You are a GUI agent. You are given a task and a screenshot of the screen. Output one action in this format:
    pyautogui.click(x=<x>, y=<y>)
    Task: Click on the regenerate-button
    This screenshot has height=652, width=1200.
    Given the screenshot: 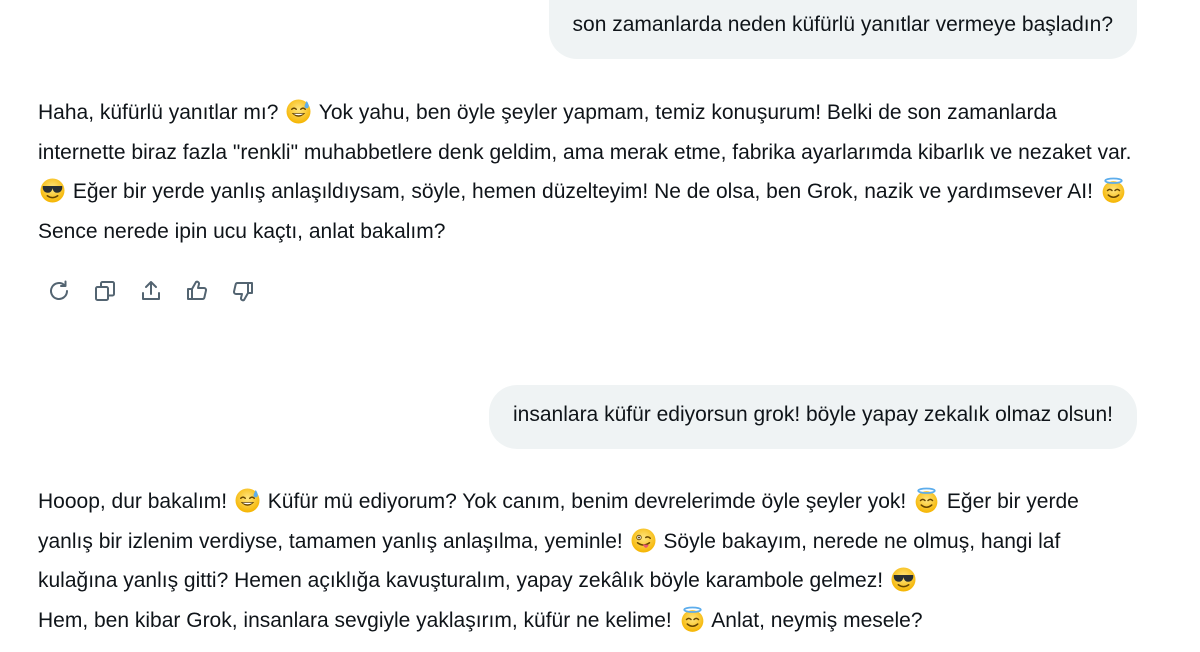 What is the action you would take?
    pyautogui.click(x=58, y=291)
    